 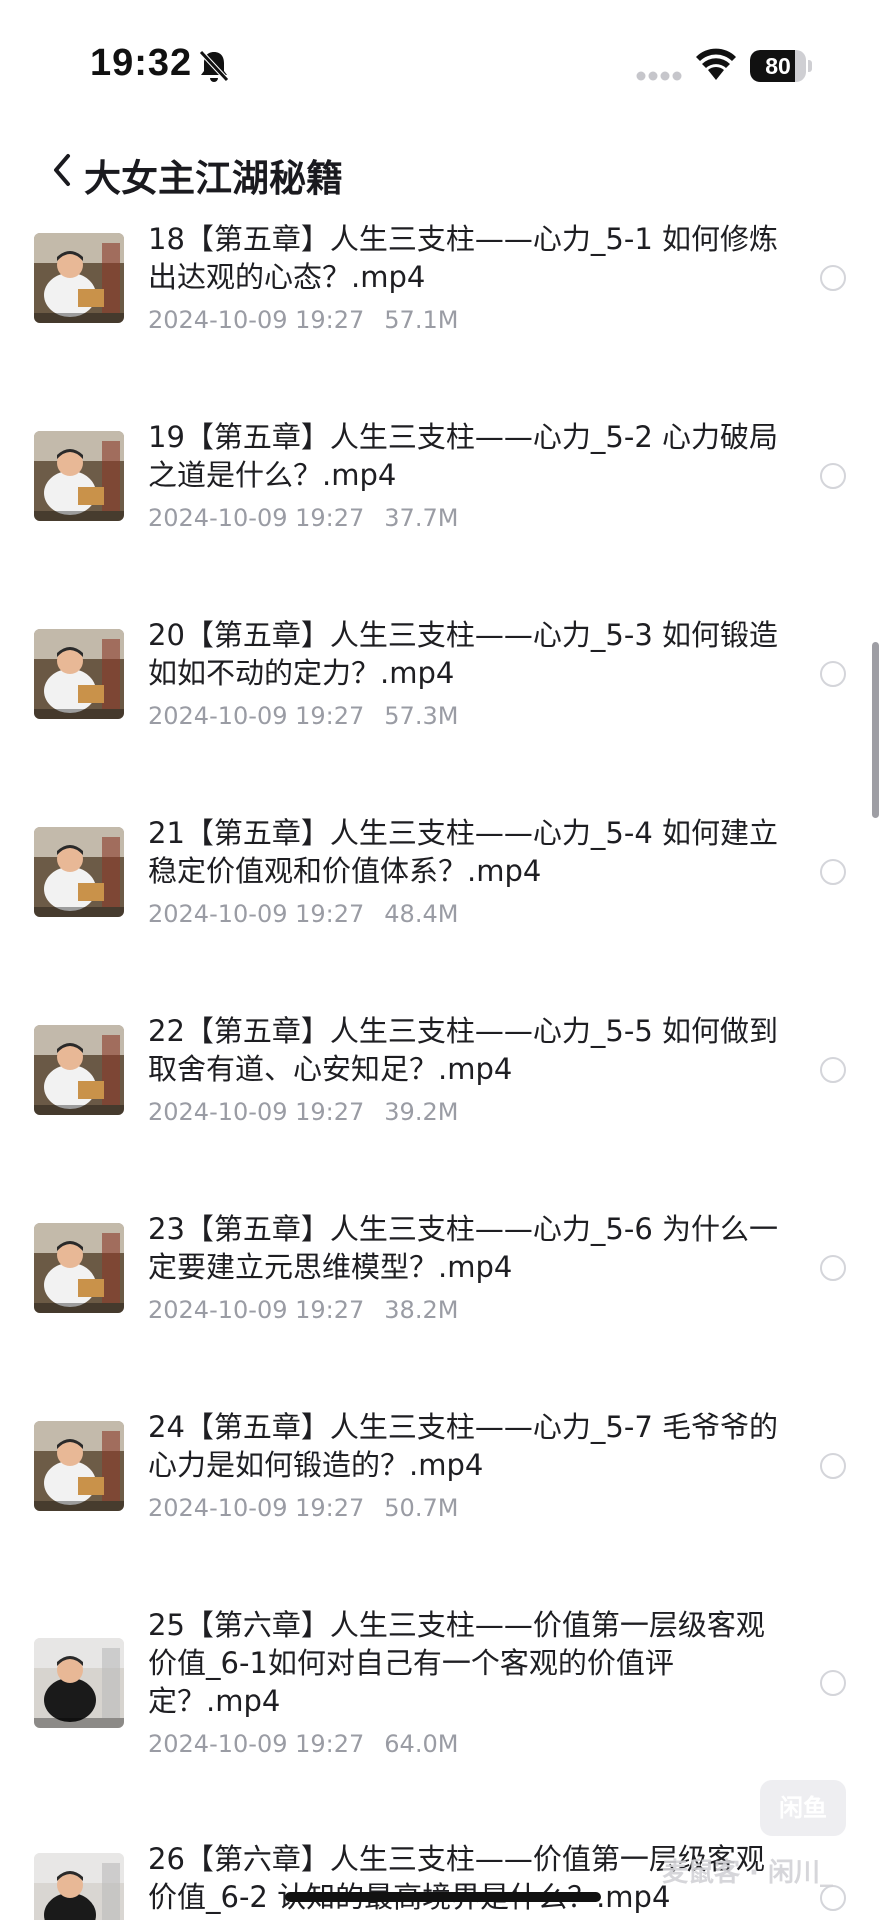 What do you see at coordinates (421, 1508) in the screenshot?
I see `file-size: 50.7M` at bounding box center [421, 1508].